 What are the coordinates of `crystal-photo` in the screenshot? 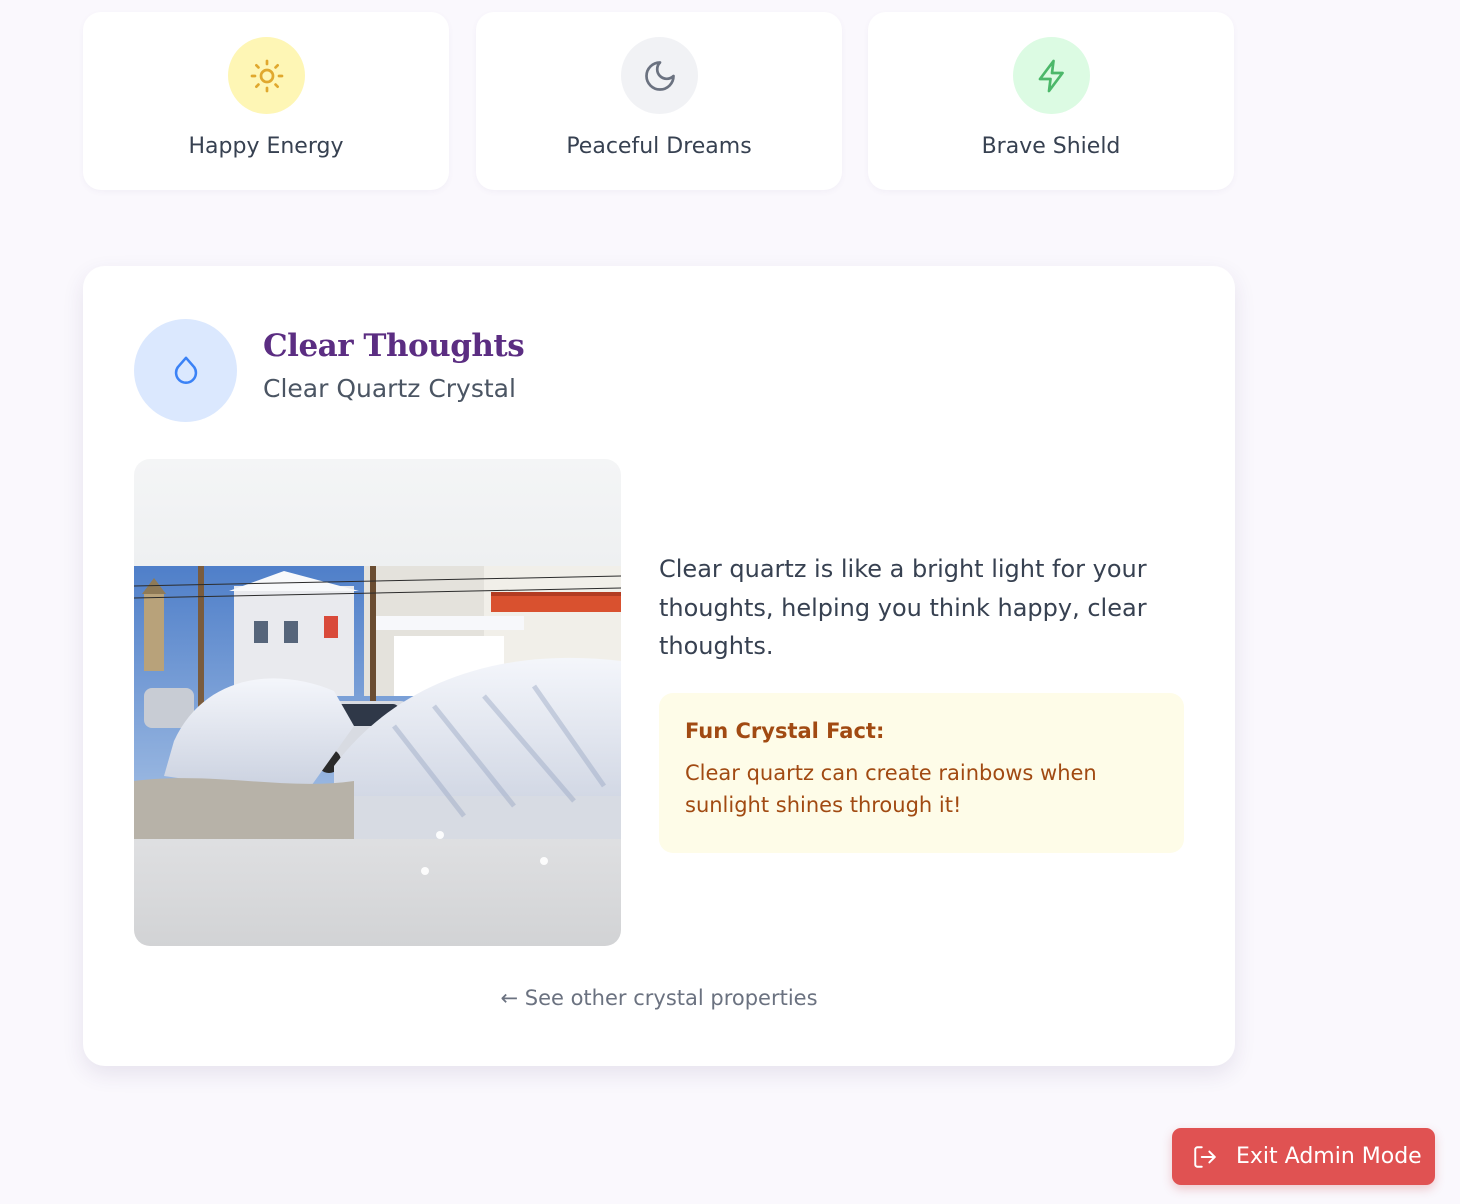 It's located at (377, 702).